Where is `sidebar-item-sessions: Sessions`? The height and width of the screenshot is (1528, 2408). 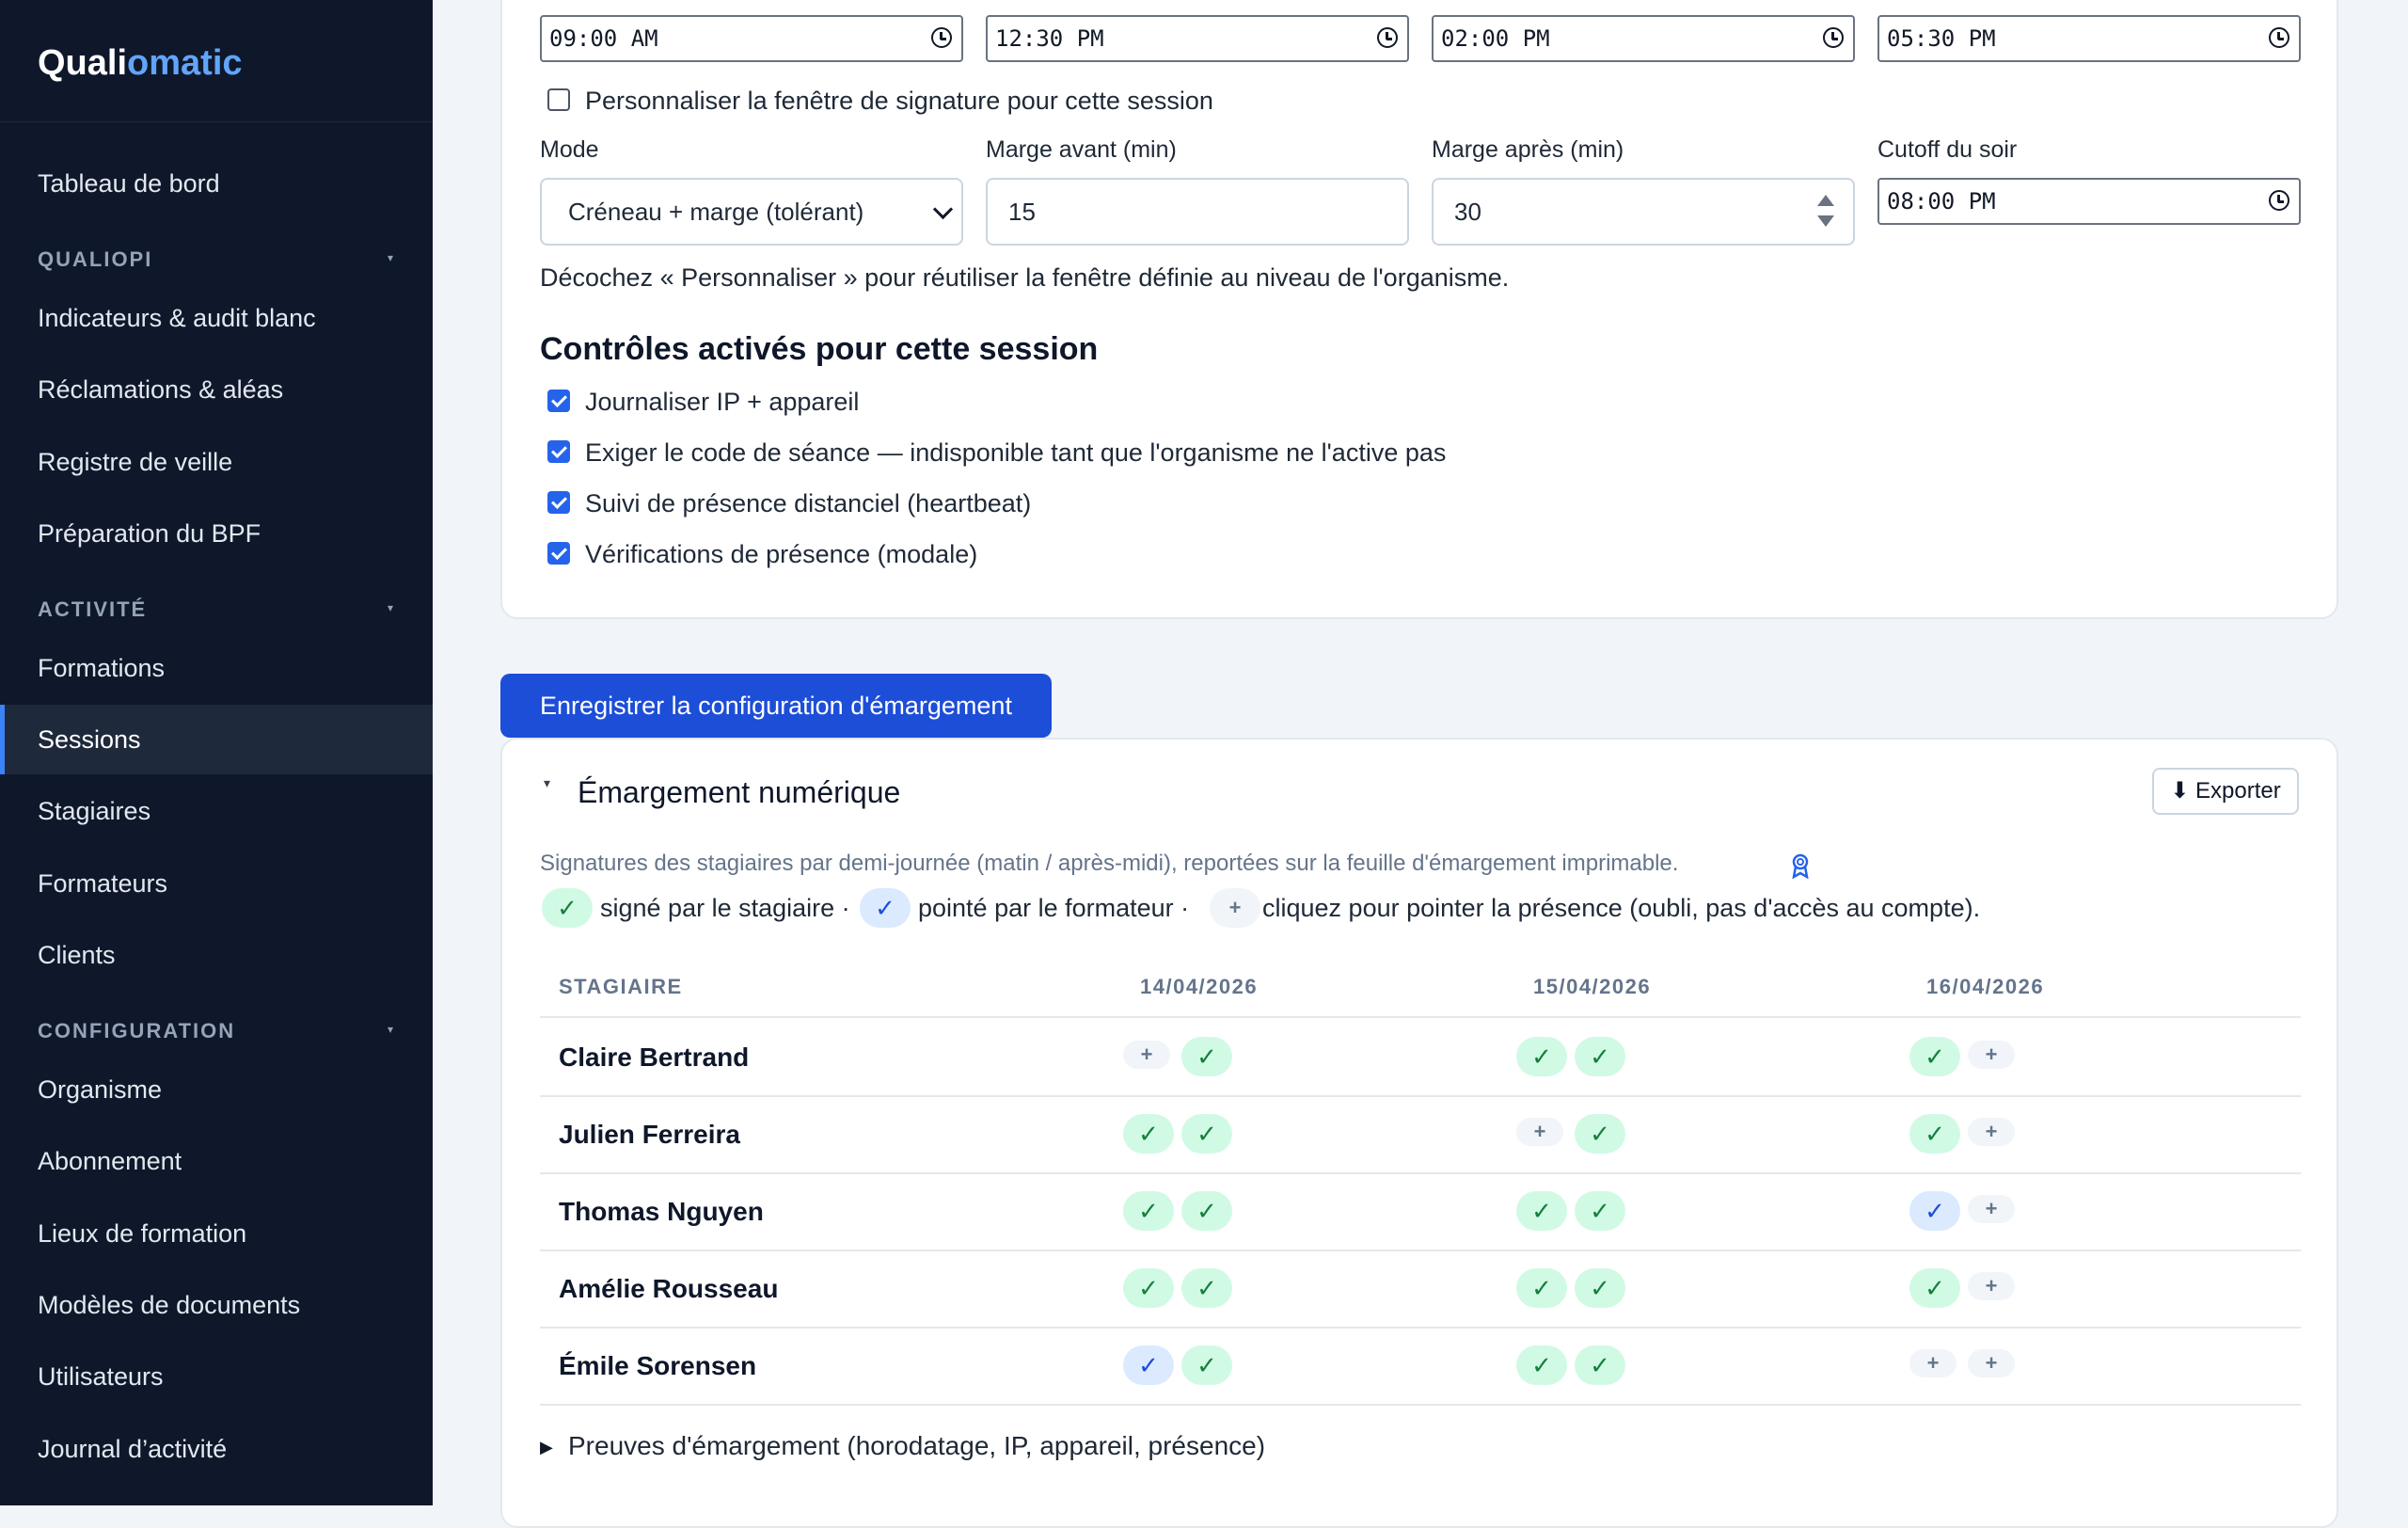
sidebar-item-sessions: Sessions is located at coordinates (217, 739).